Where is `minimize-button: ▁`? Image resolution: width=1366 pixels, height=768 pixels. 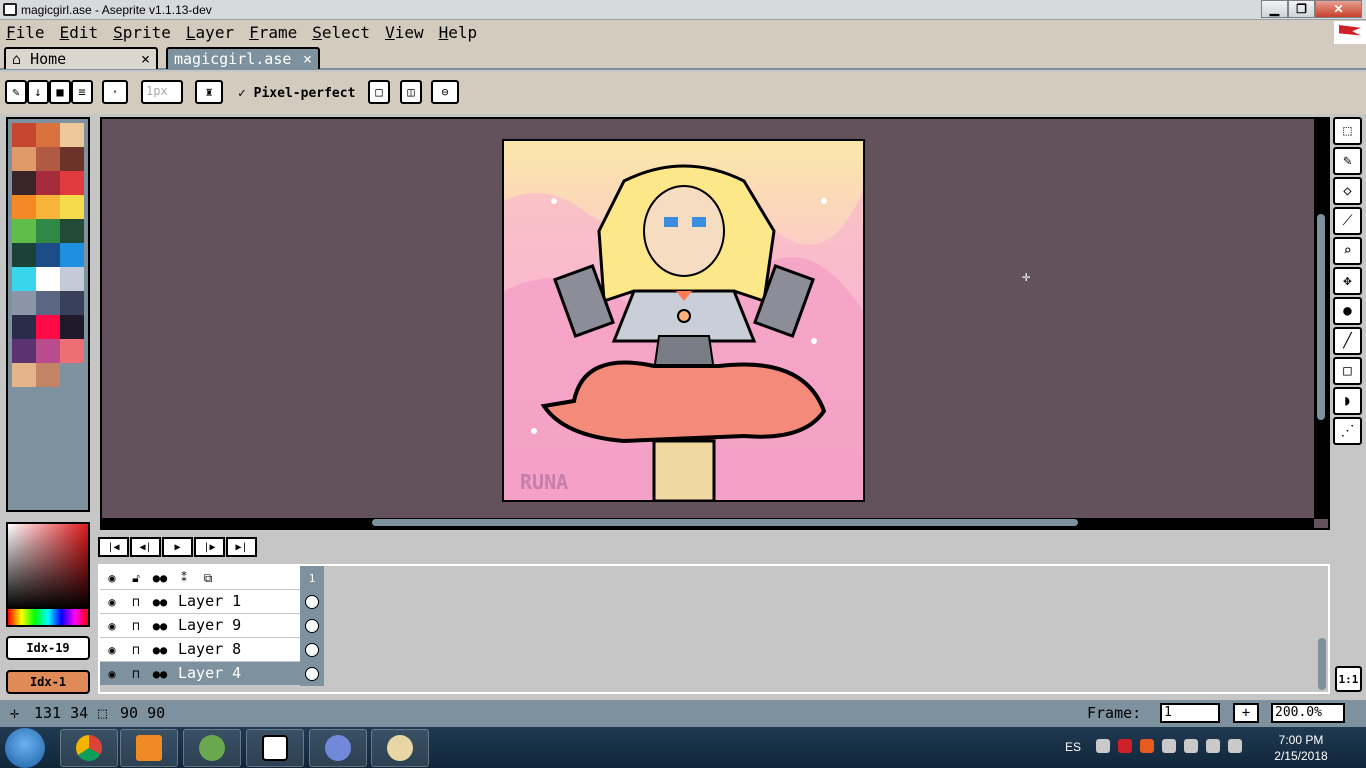 minimize-button: ▁ is located at coordinates (1274, 9).